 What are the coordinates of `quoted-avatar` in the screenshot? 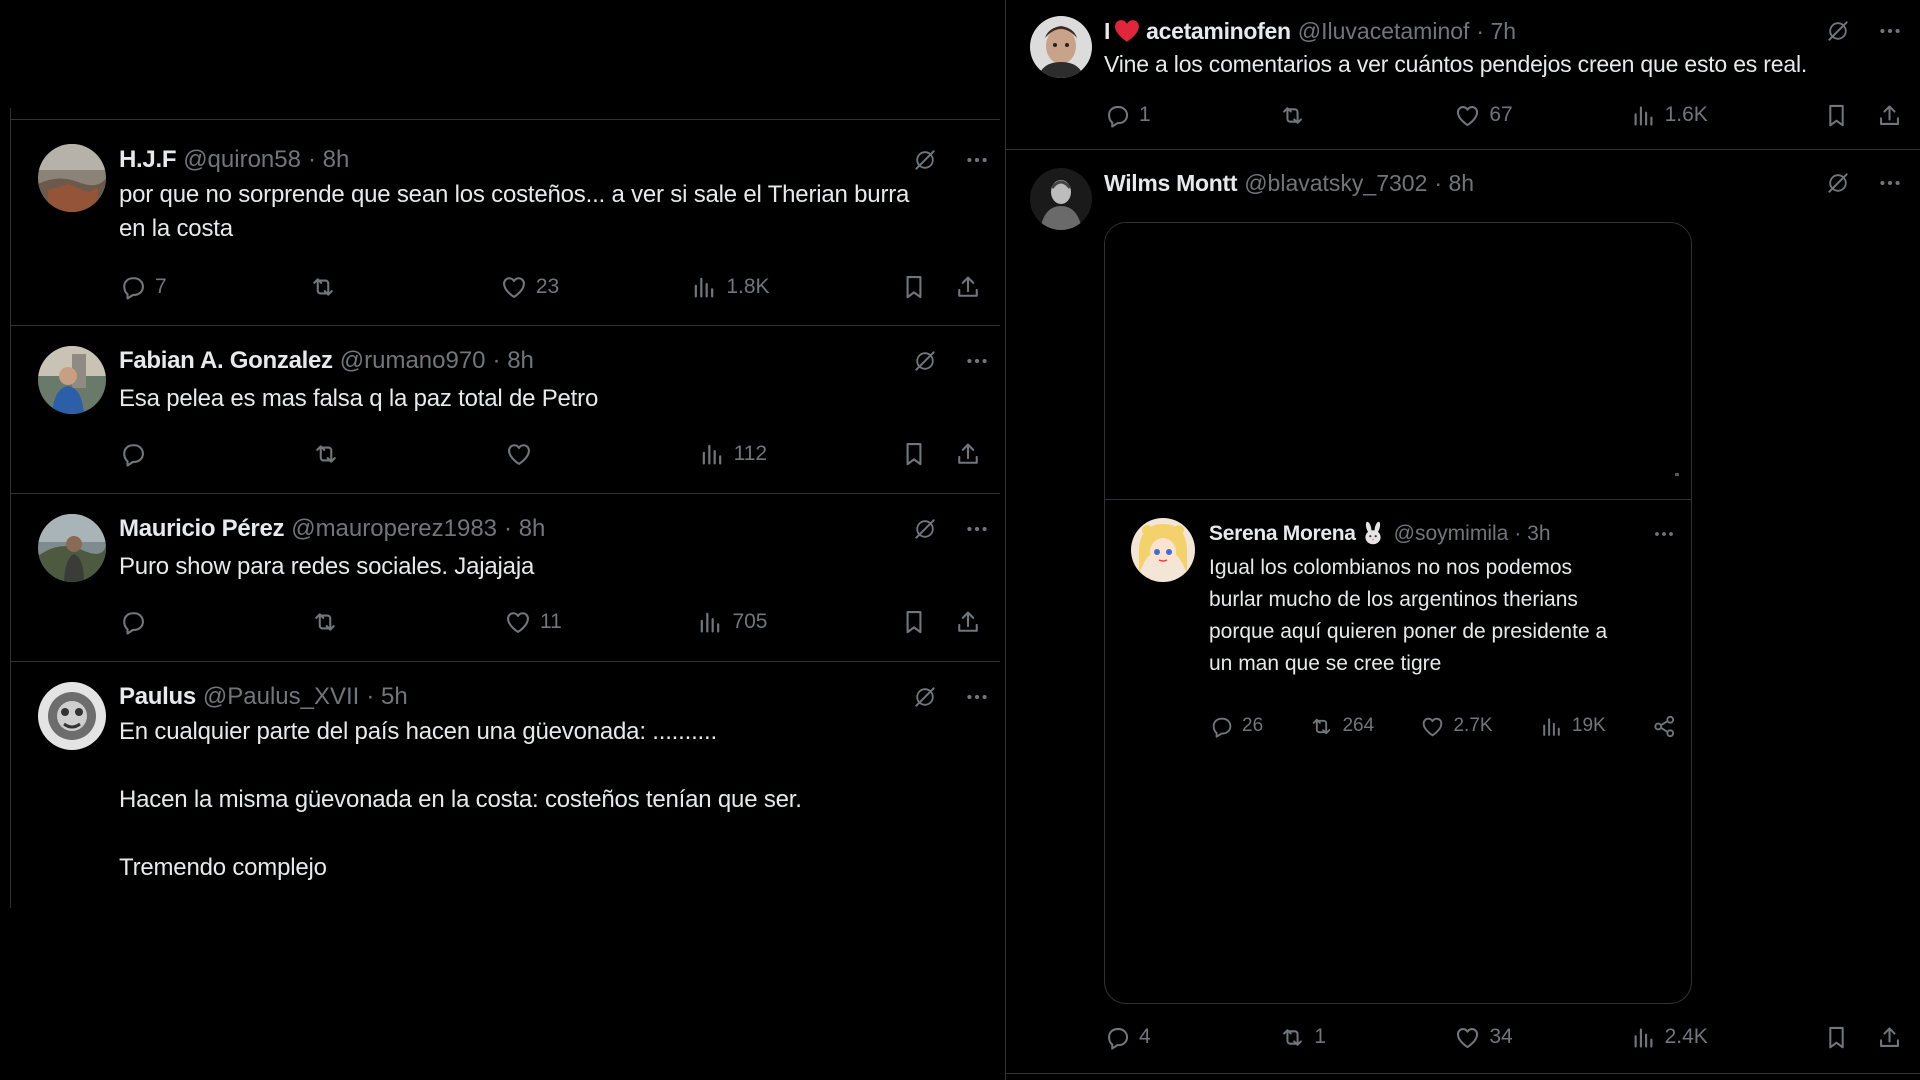 It's located at (1163, 550).